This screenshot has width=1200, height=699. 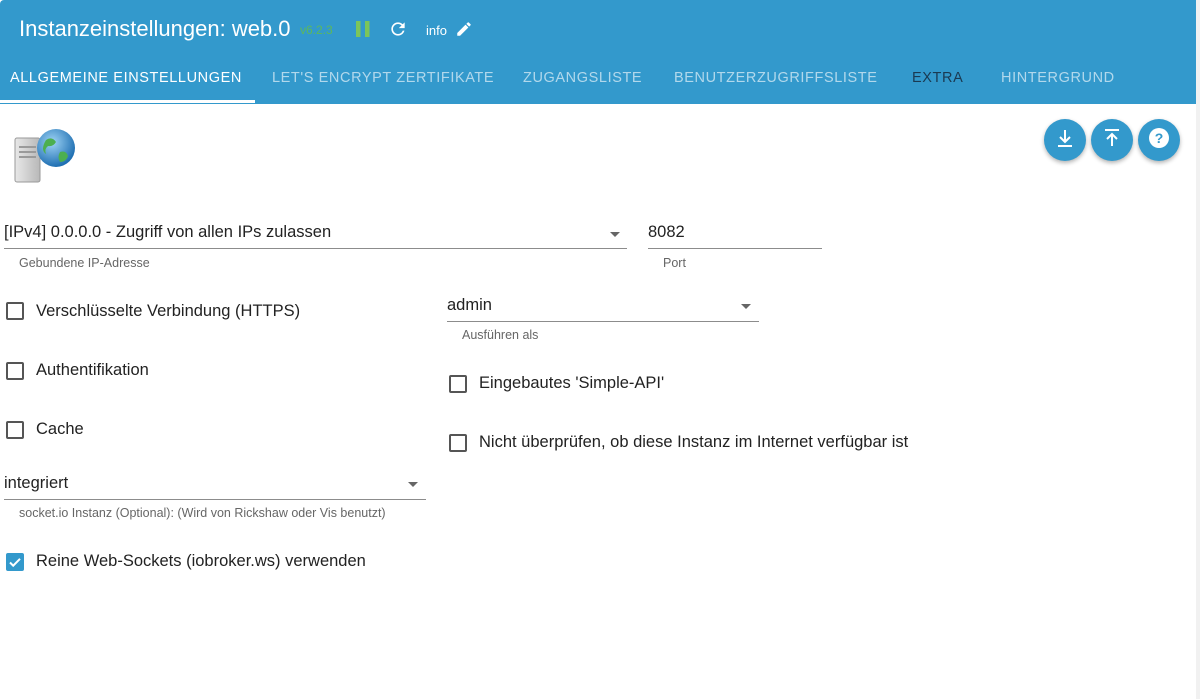 What do you see at coordinates (464, 29) in the screenshot?
I see `edit-icon` at bounding box center [464, 29].